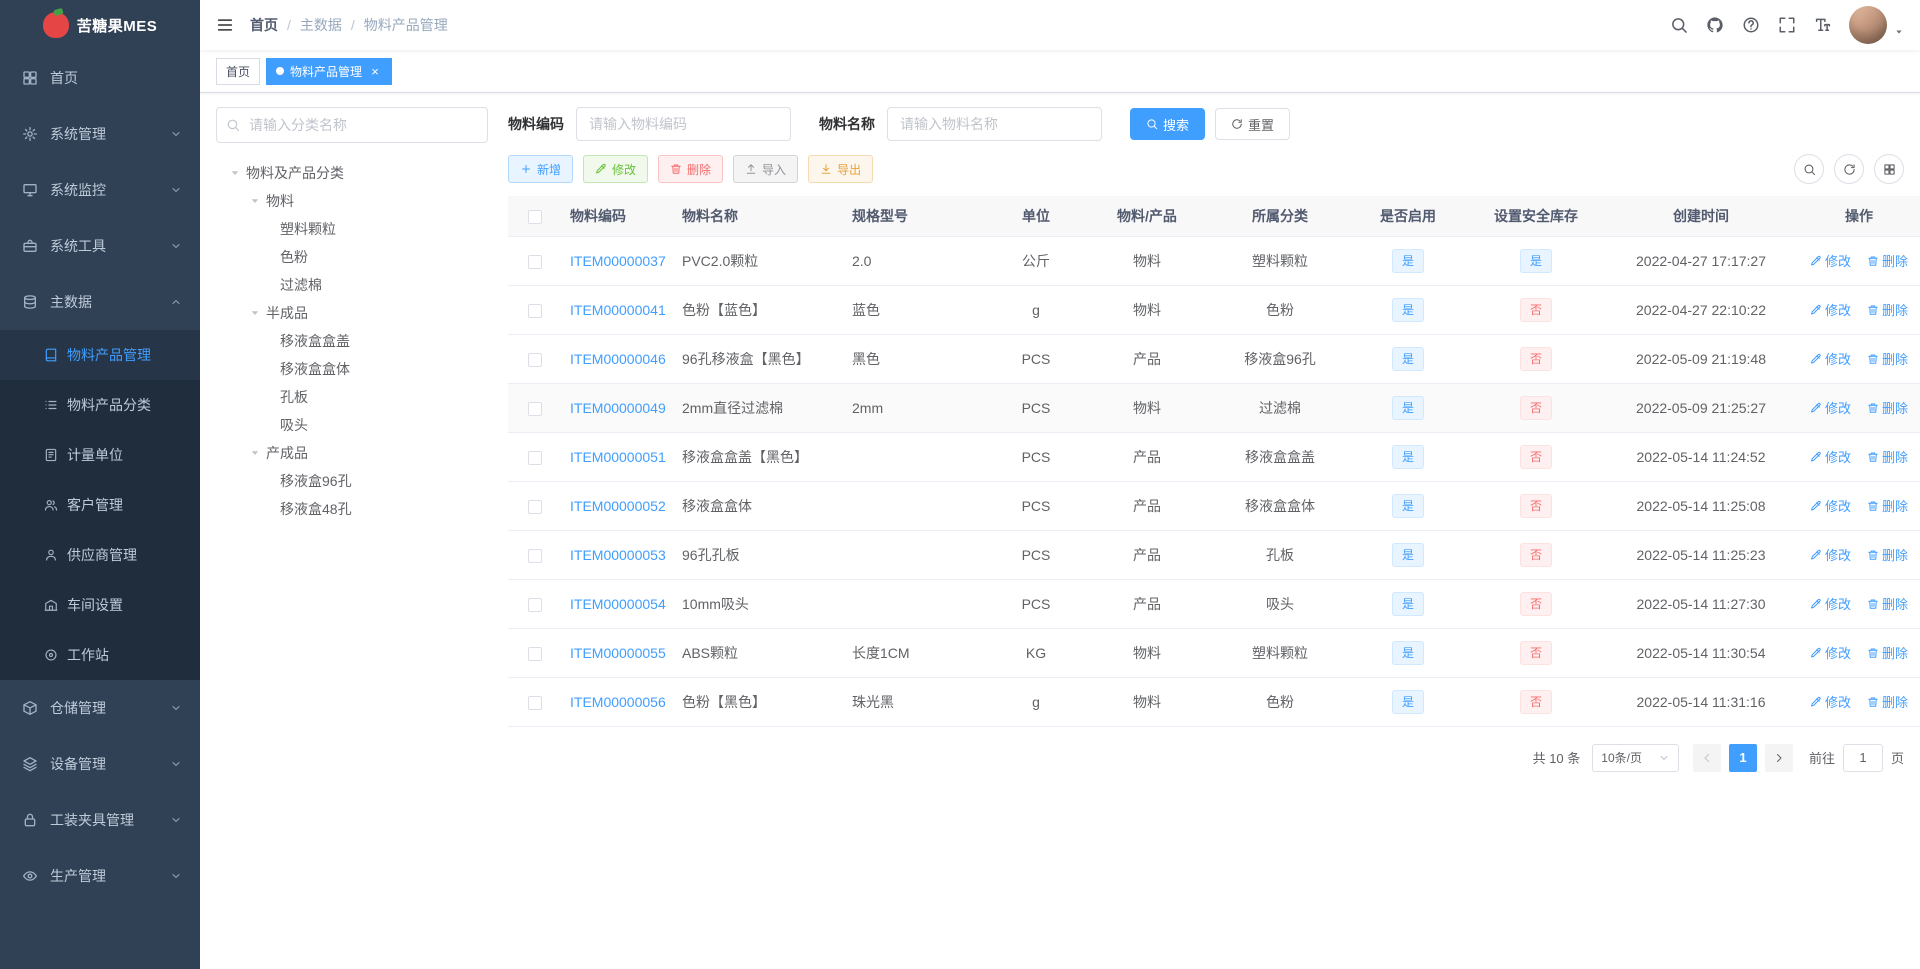 The image size is (1920, 969). Describe the element at coordinates (352, 425) in the screenshot. I see `tree-node: 吸头` at that location.